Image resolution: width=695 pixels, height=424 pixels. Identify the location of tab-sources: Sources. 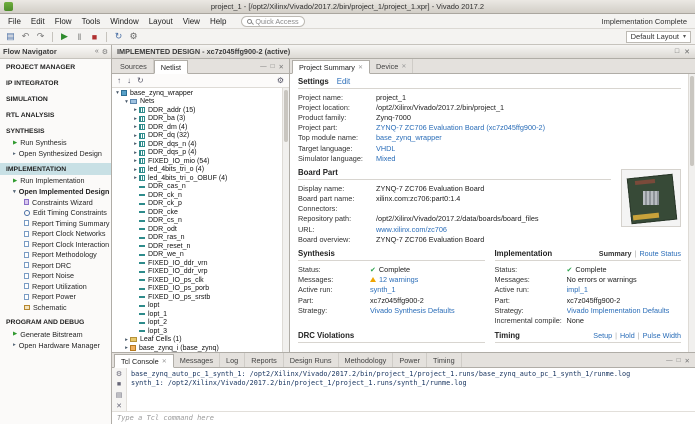
(134, 66).